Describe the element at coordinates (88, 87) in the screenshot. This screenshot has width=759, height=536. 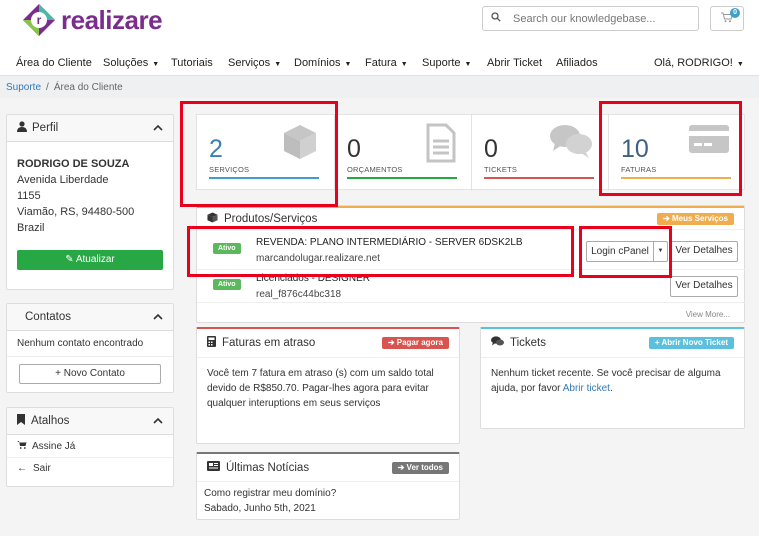
I see `breadcrumb-current: Área do Cliente` at that location.